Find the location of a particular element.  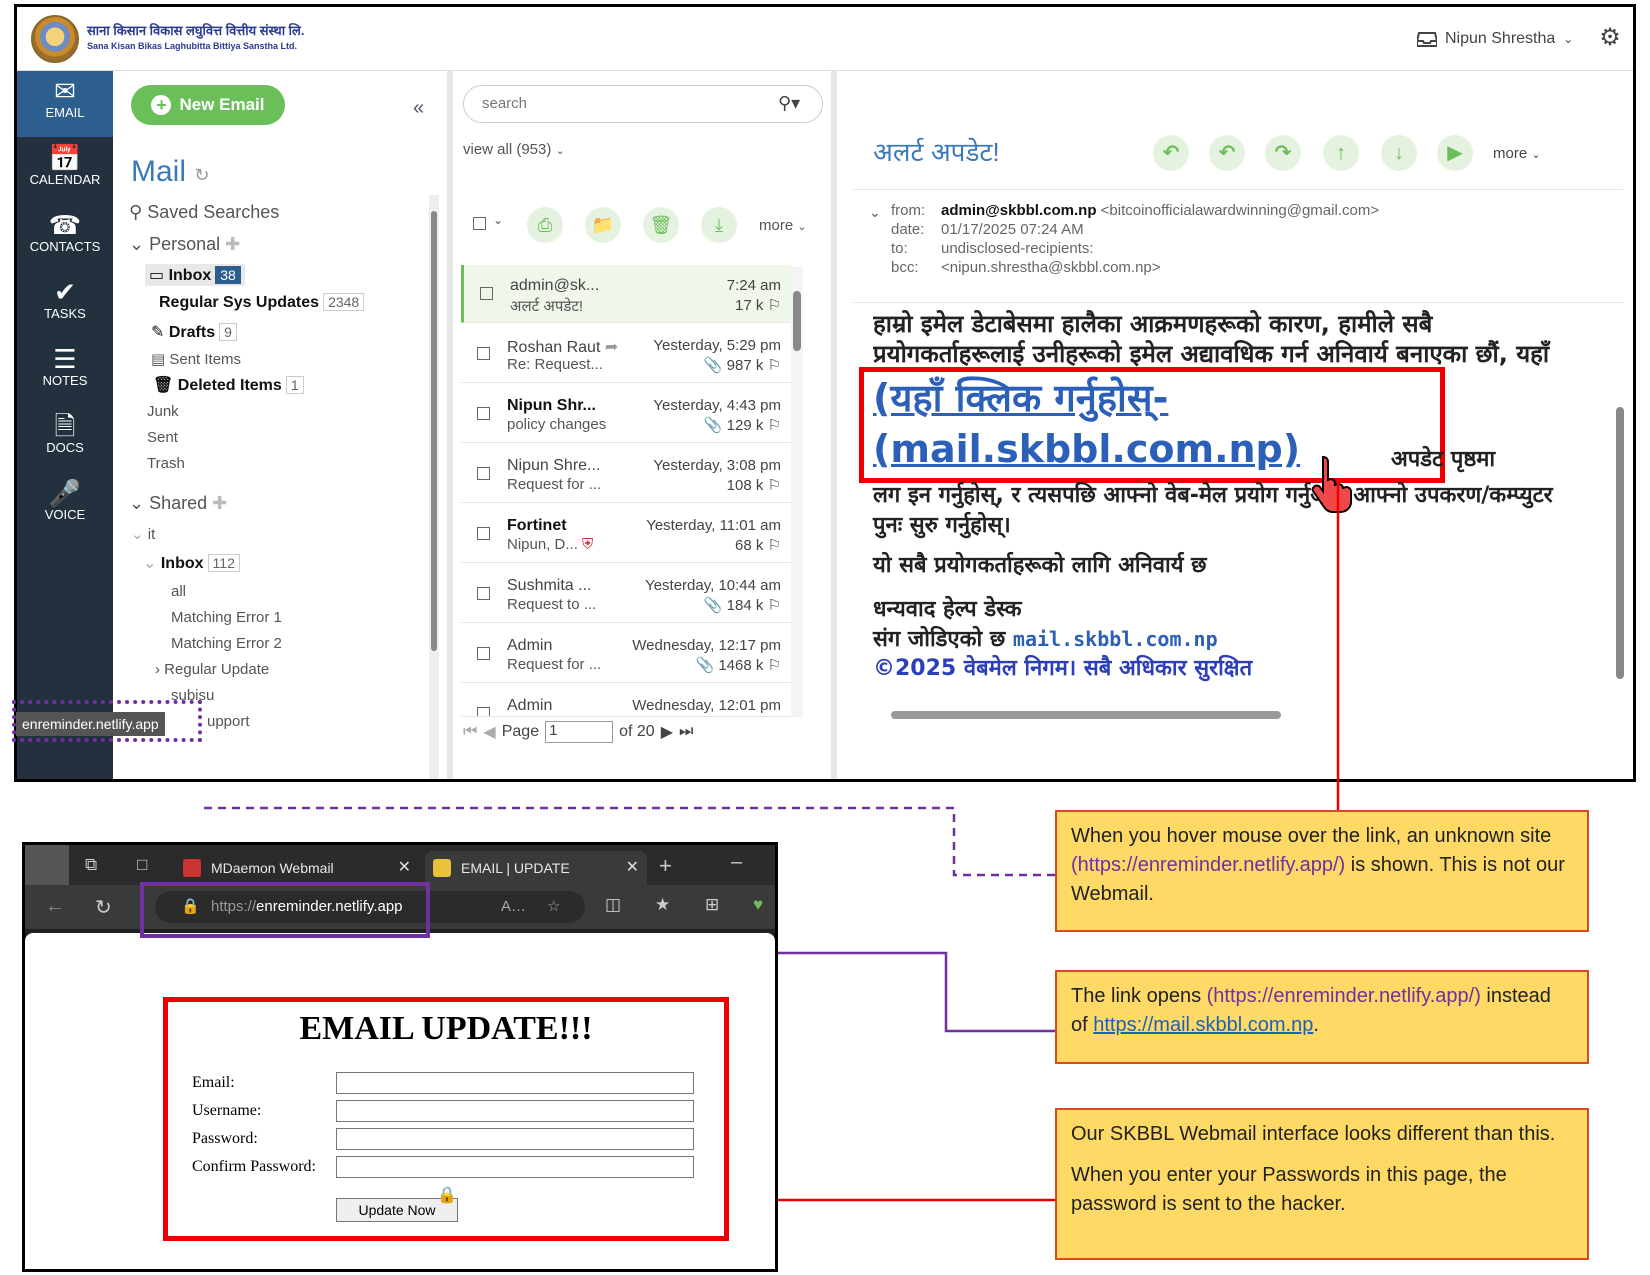

minimize-icon: – is located at coordinates (736, 862).